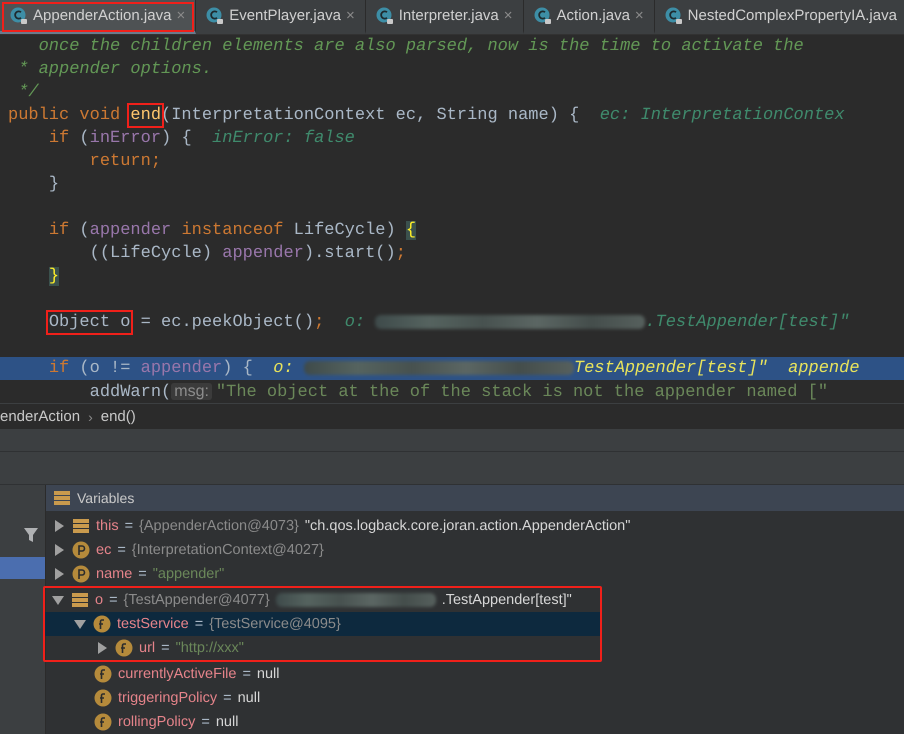 This screenshot has height=734, width=904. I want to click on code-line: public void end(InterpretationContext ec, String name) { ec: InterpretationContex, so click(452, 115).